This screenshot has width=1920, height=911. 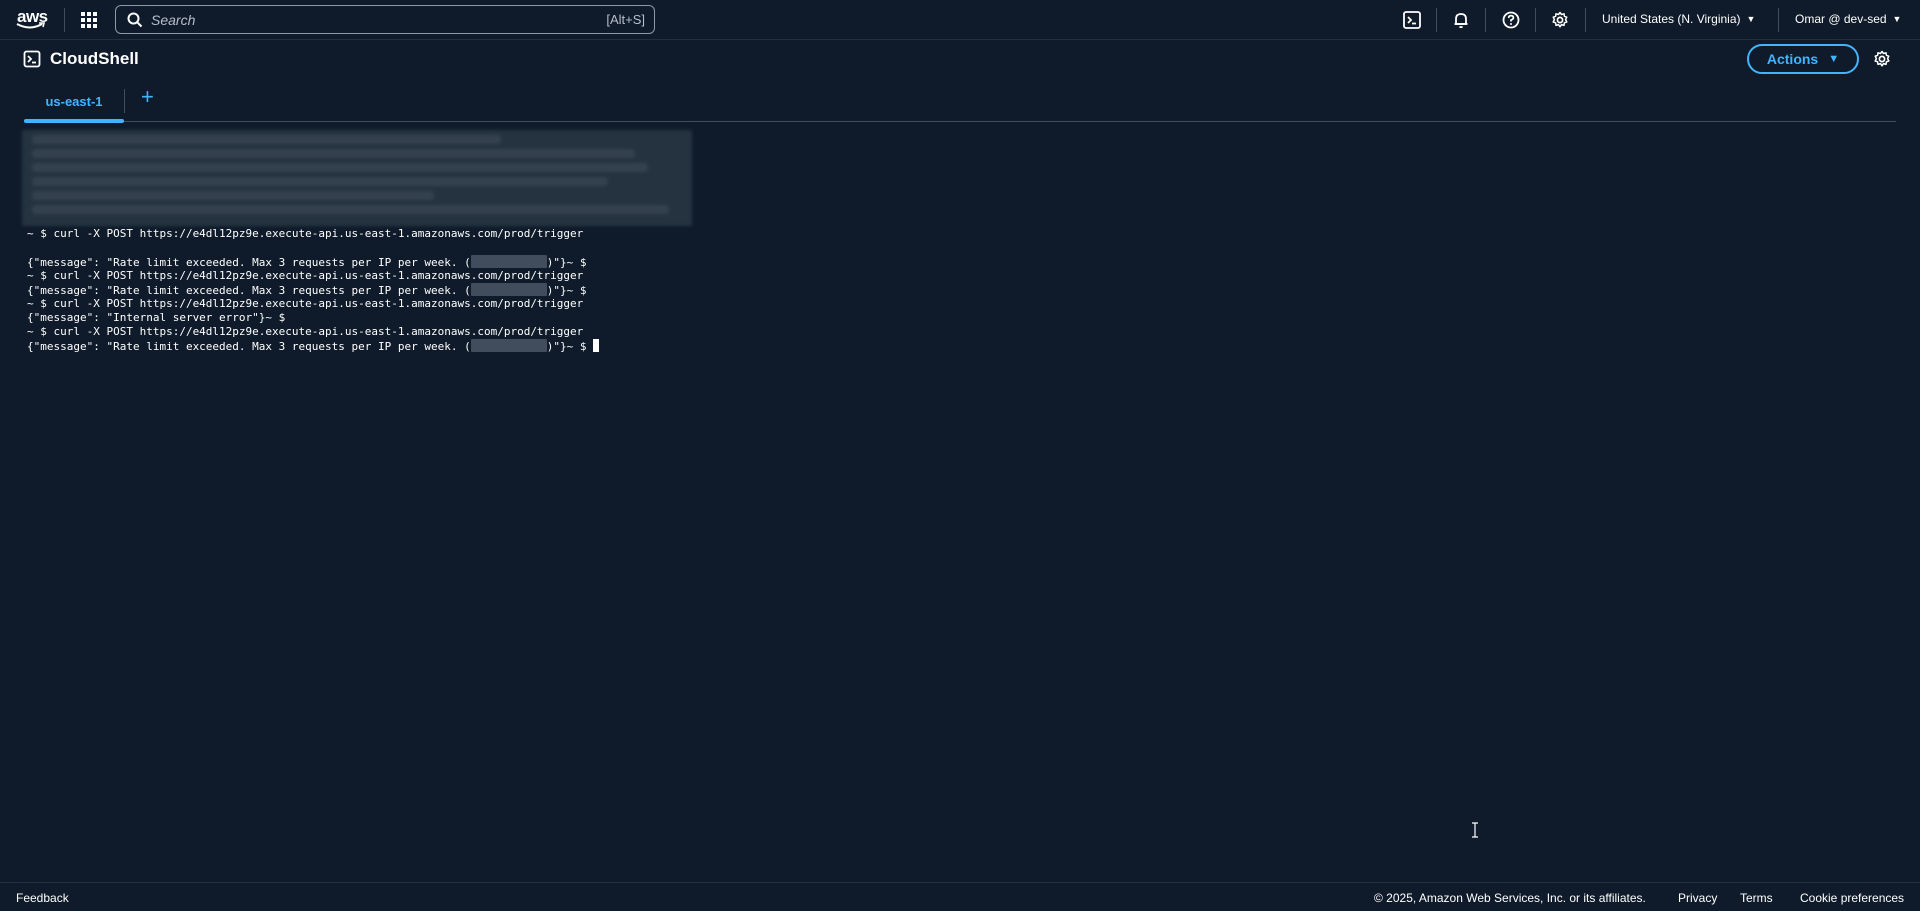 I want to click on tab-label: us-east-1, so click(x=74, y=101).